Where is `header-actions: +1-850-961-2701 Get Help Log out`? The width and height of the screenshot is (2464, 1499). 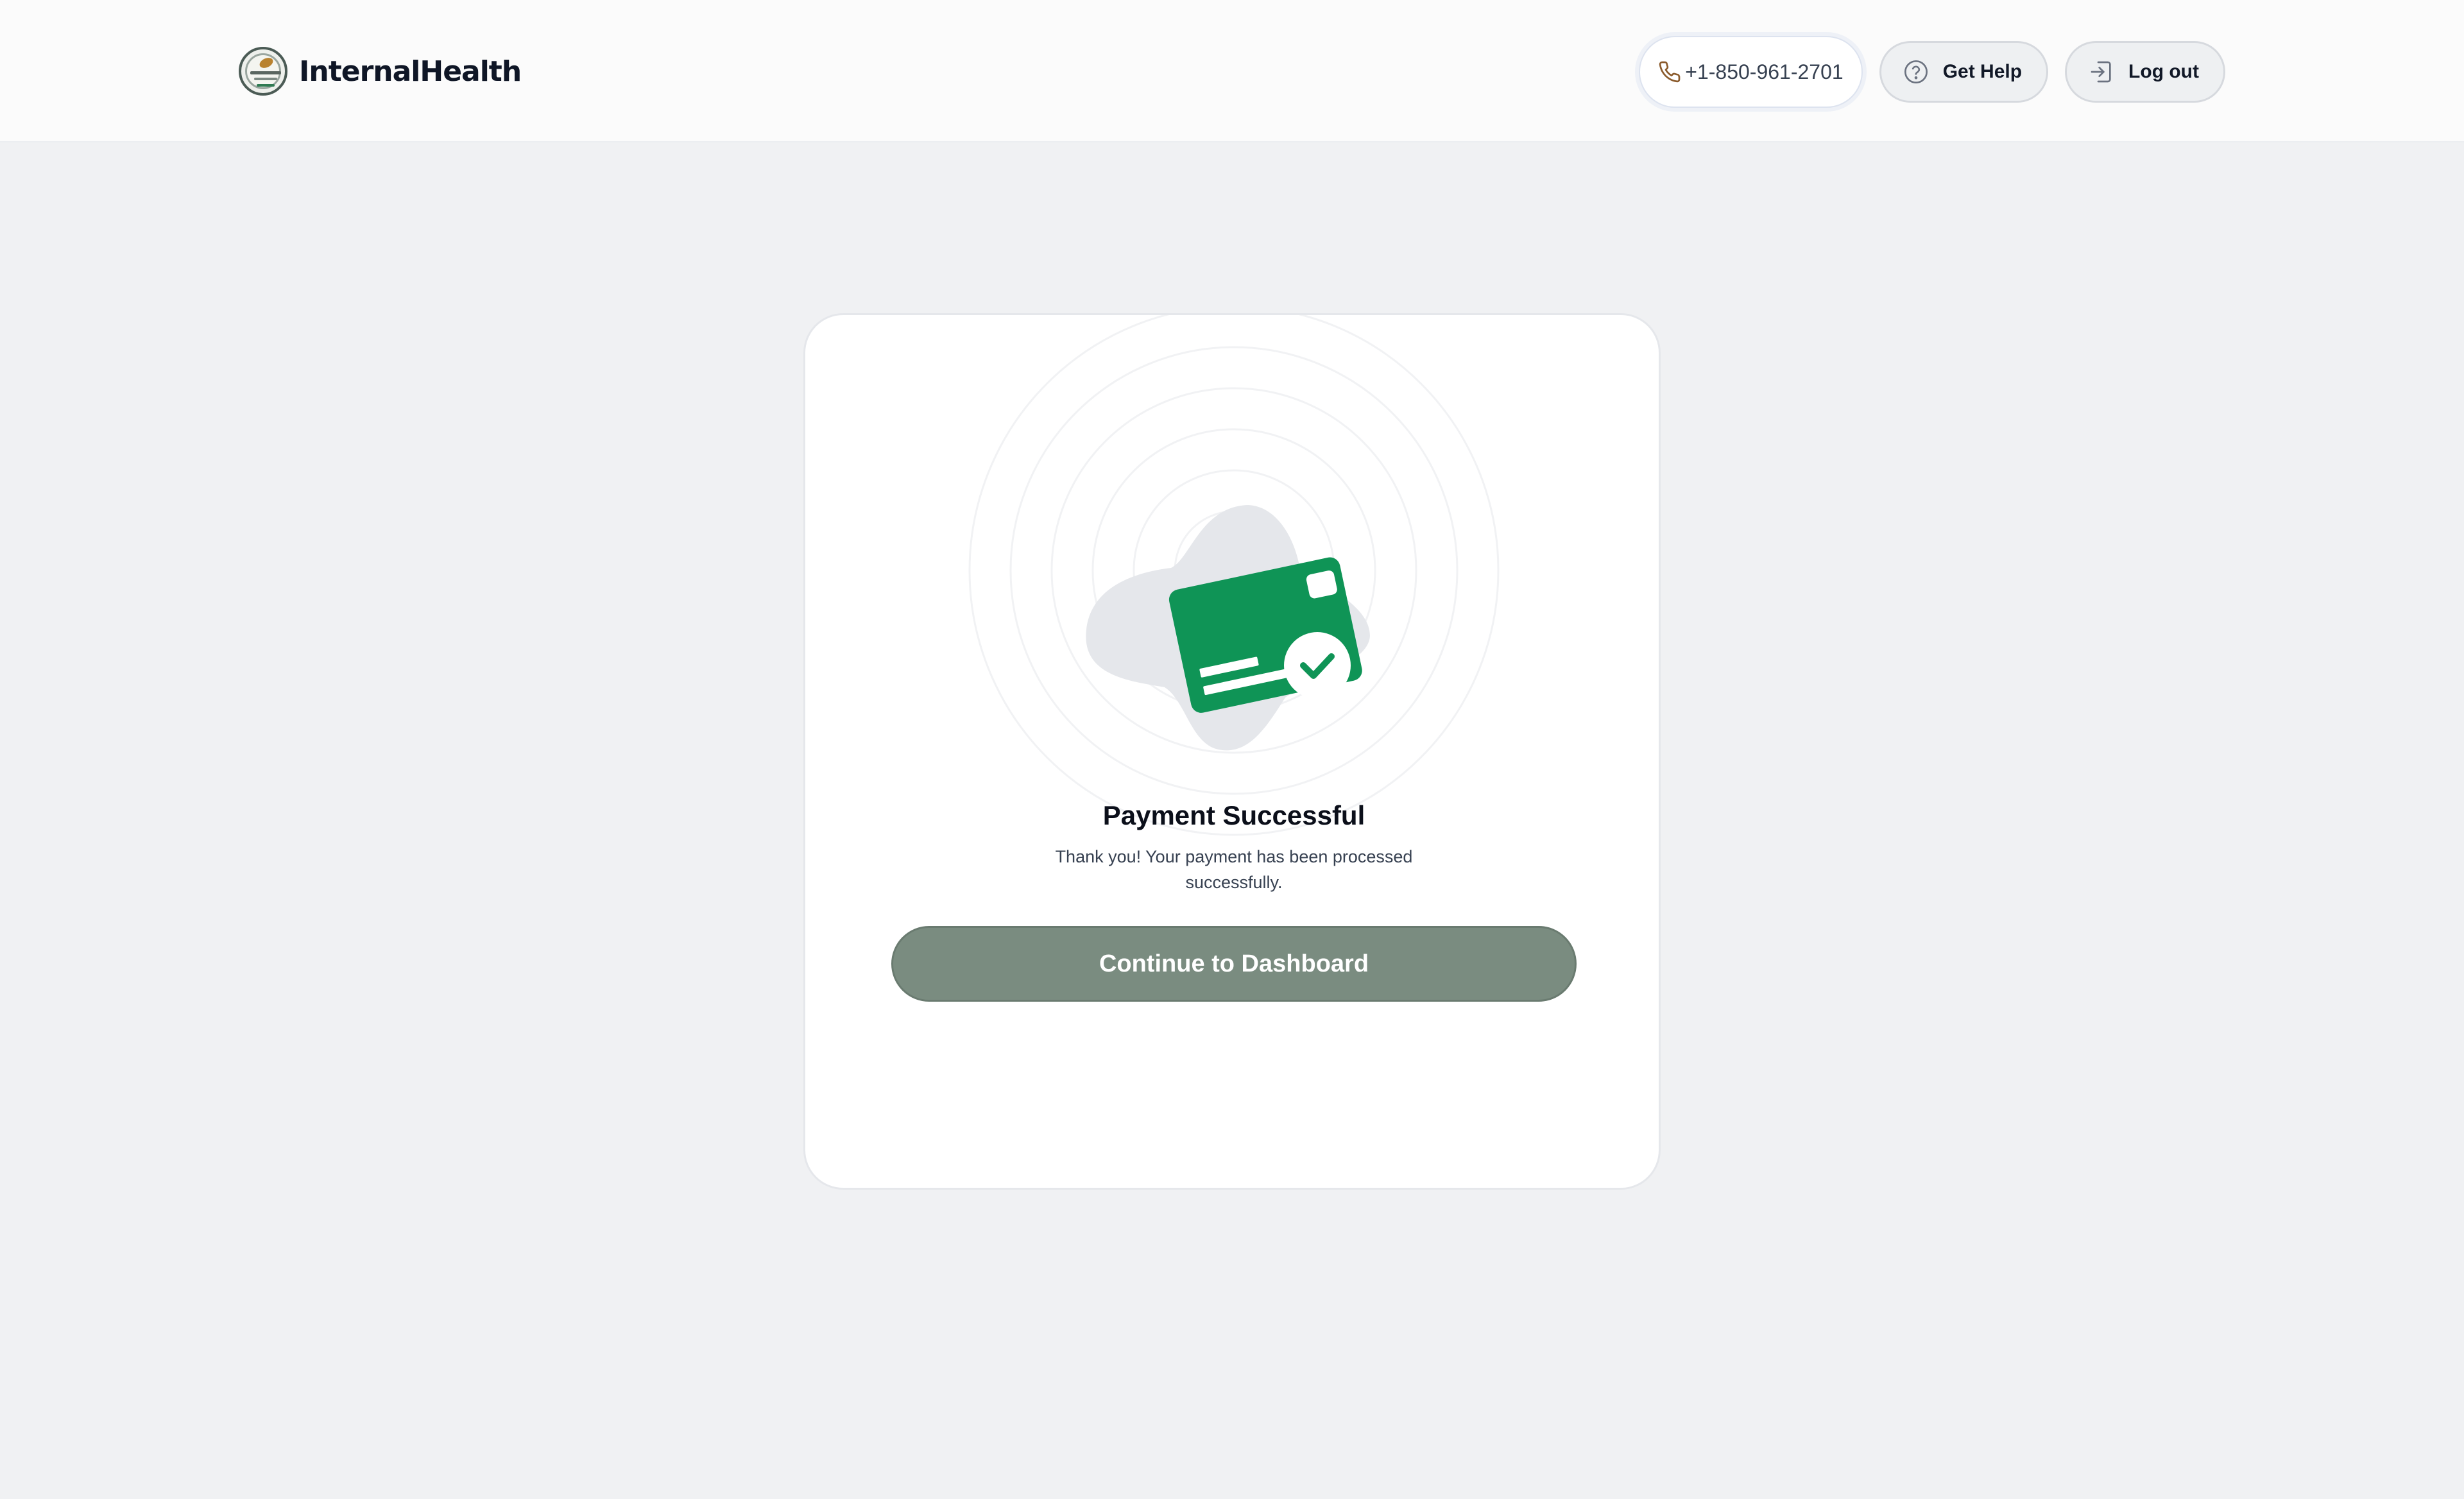
header-actions: +1-850-961-2701 Get Help Log out is located at coordinates (1932, 72).